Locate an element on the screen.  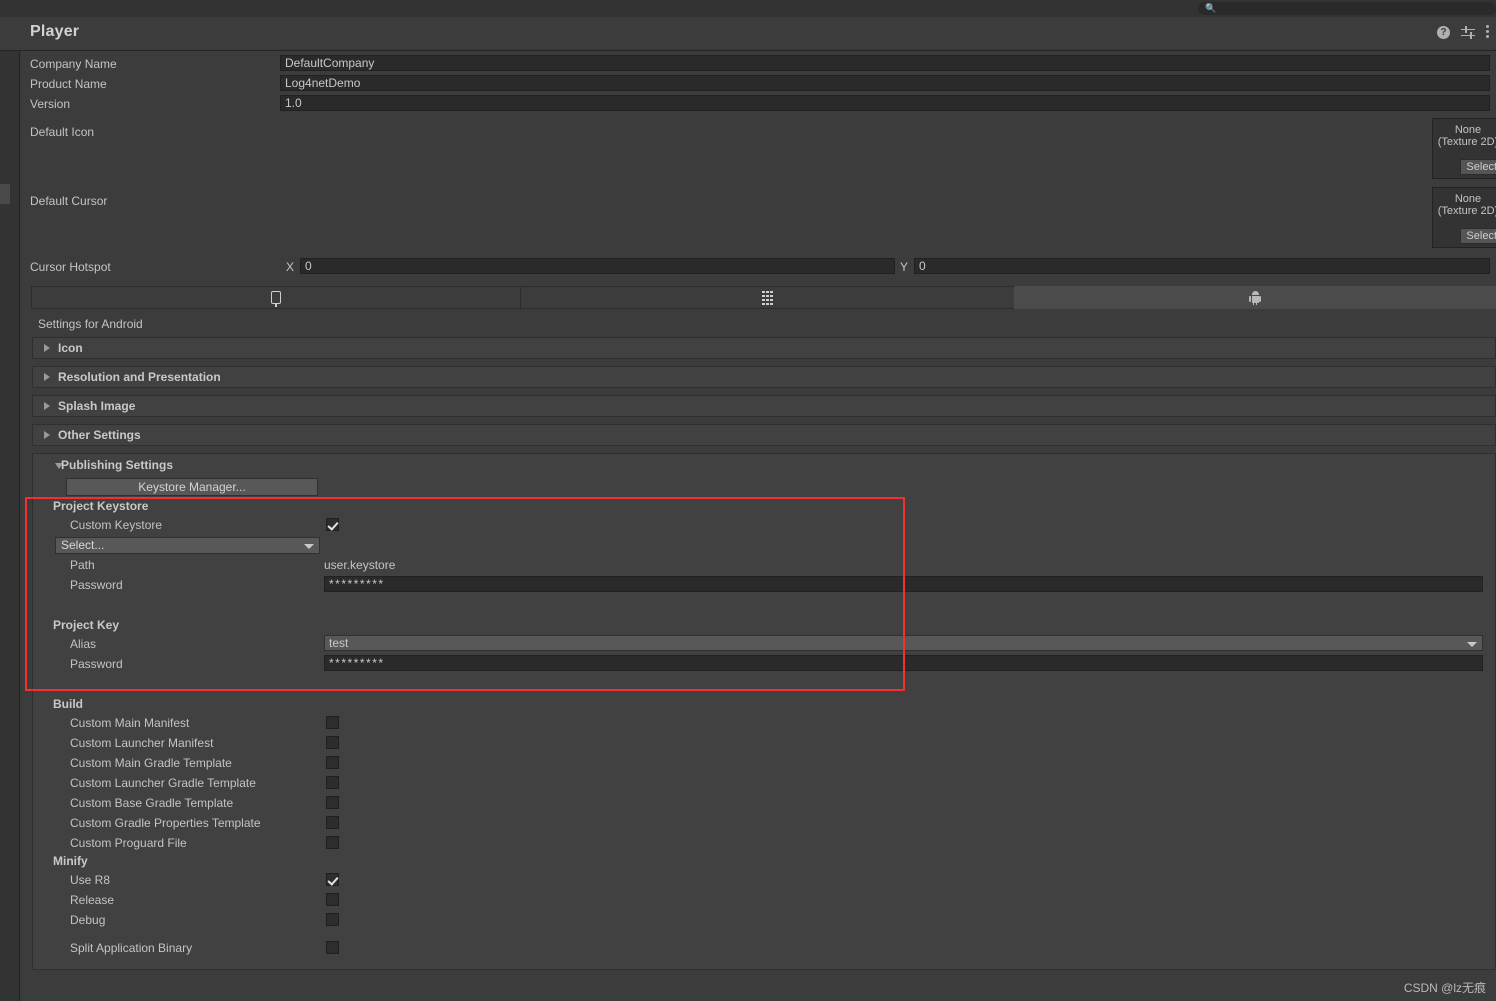
field-row-version: Version 1.0 is located at coordinates (760, 104).